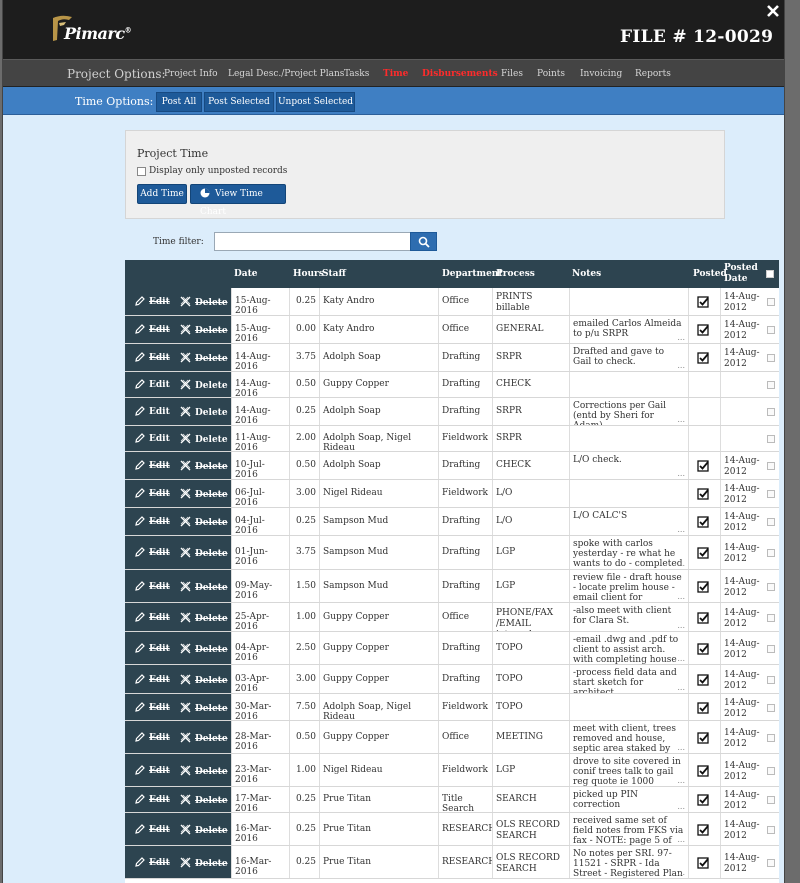  Describe the element at coordinates (741, 274) in the screenshot. I see `col-posted-date: Posted Date` at that location.